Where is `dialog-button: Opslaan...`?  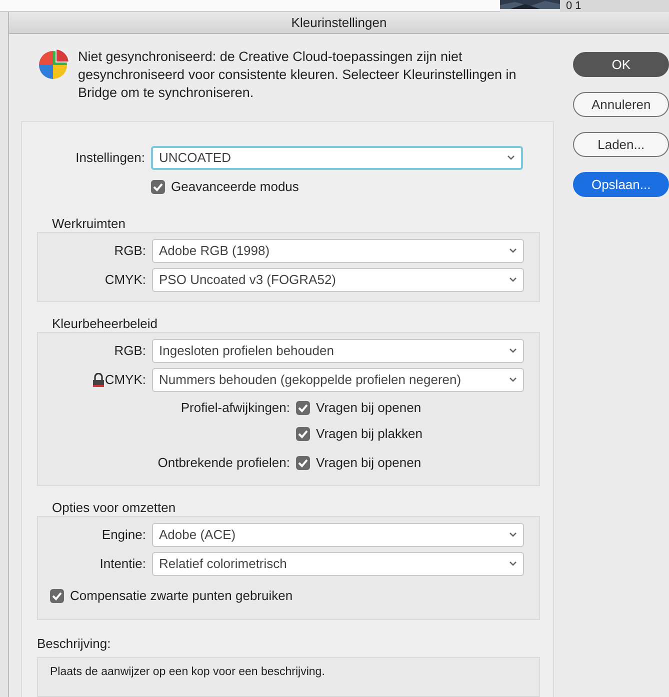 dialog-button: Opslaan... is located at coordinates (621, 184).